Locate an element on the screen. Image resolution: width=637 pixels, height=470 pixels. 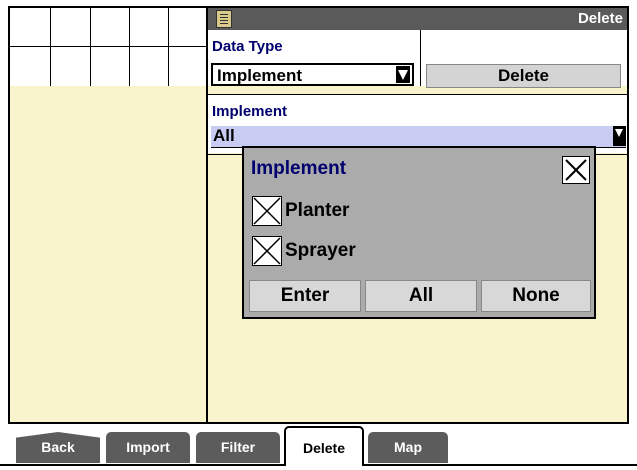
implement-label: Implement is located at coordinates (250, 111).